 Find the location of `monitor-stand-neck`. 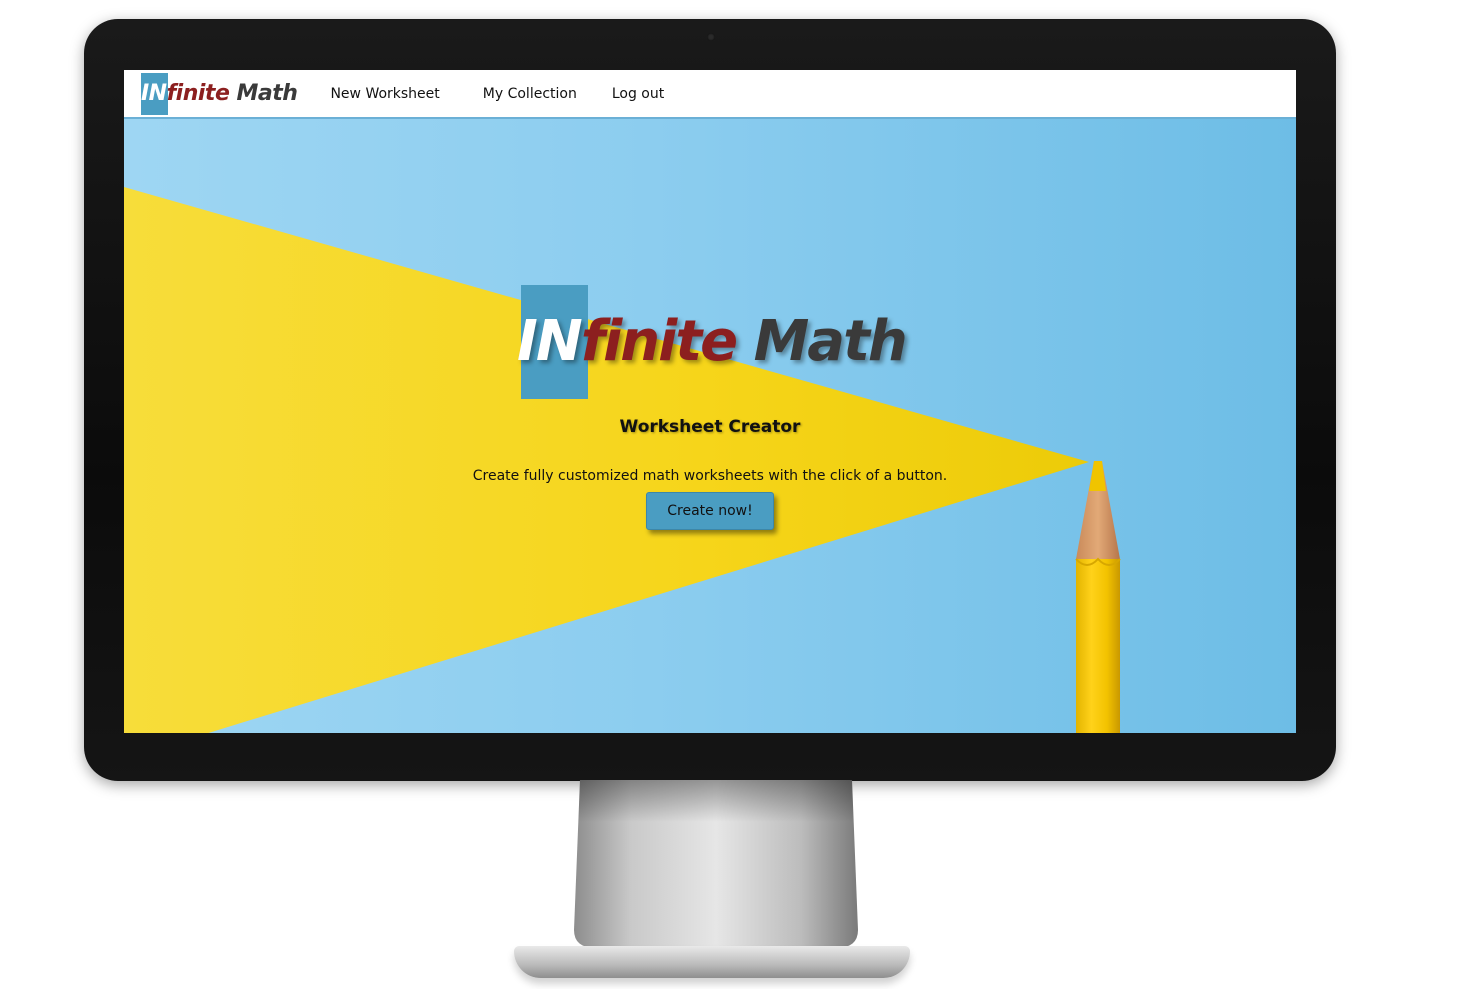

monitor-stand-neck is located at coordinates (716, 864).